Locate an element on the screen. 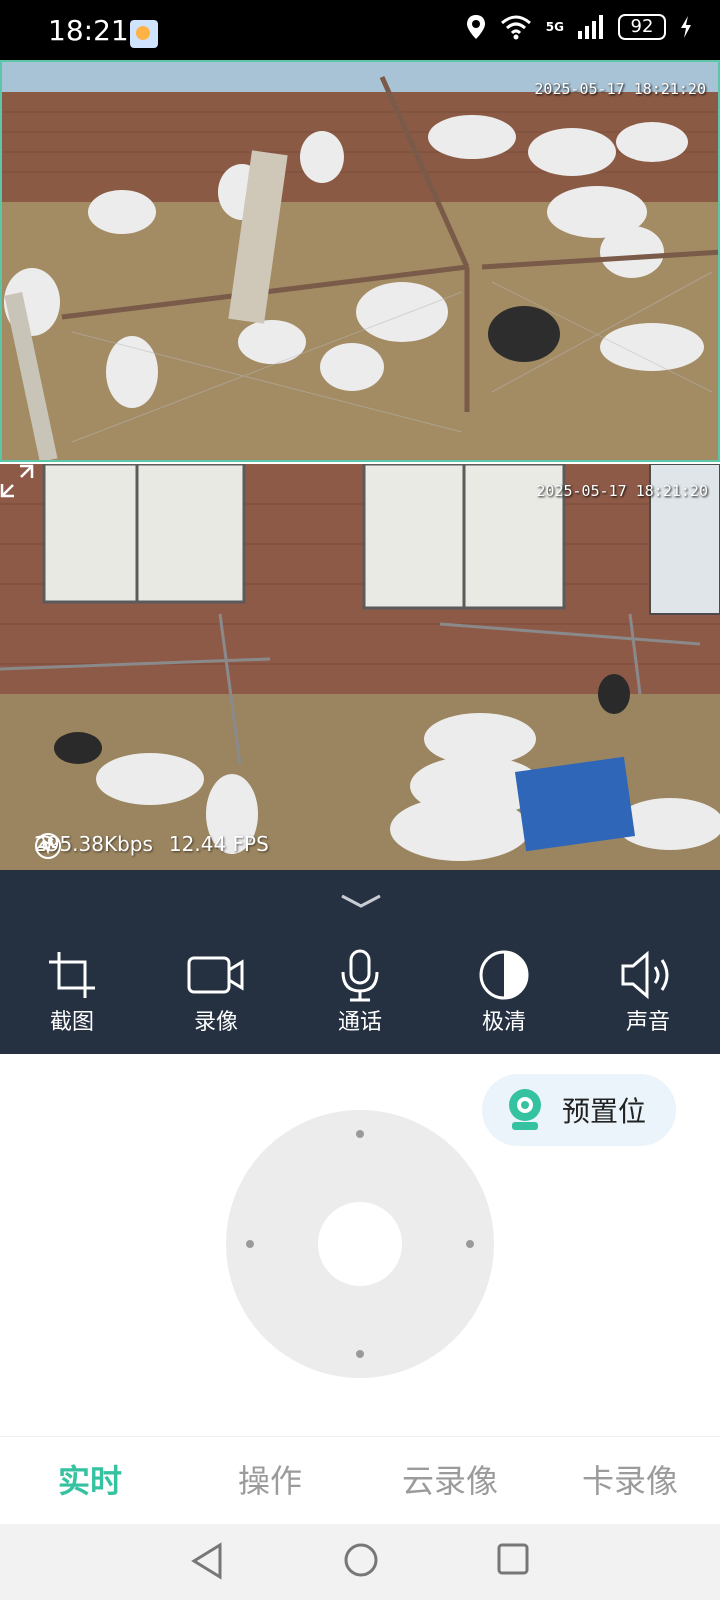  tab-card-recording: 卡录像 is located at coordinates (630, 1481).